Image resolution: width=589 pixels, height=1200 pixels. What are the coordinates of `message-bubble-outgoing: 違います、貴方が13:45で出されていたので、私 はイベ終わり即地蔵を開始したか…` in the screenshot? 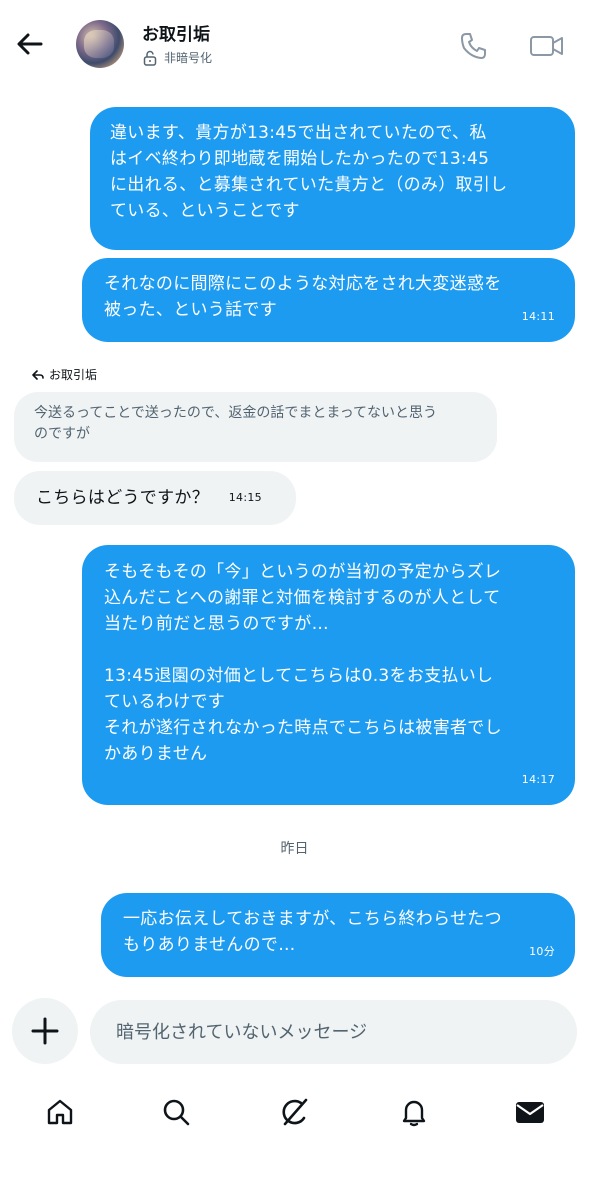 It's located at (332, 178).